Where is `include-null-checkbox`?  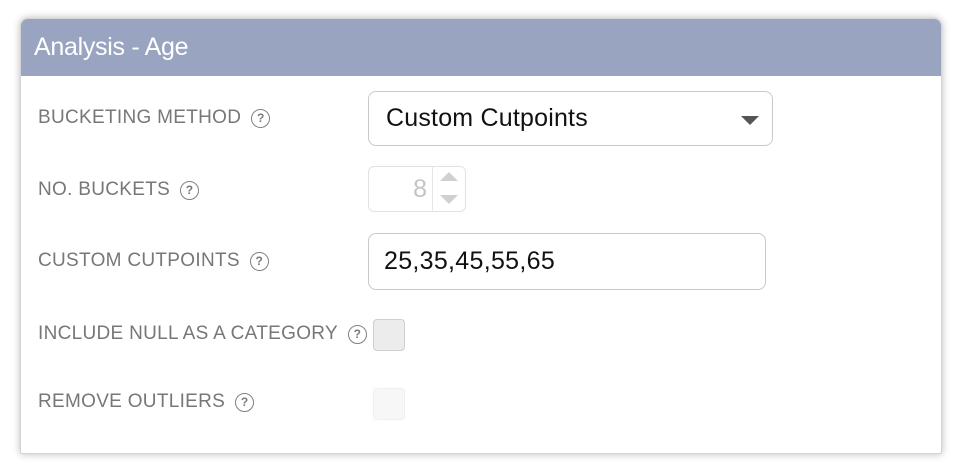 include-null-checkbox is located at coordinates (389, 335).